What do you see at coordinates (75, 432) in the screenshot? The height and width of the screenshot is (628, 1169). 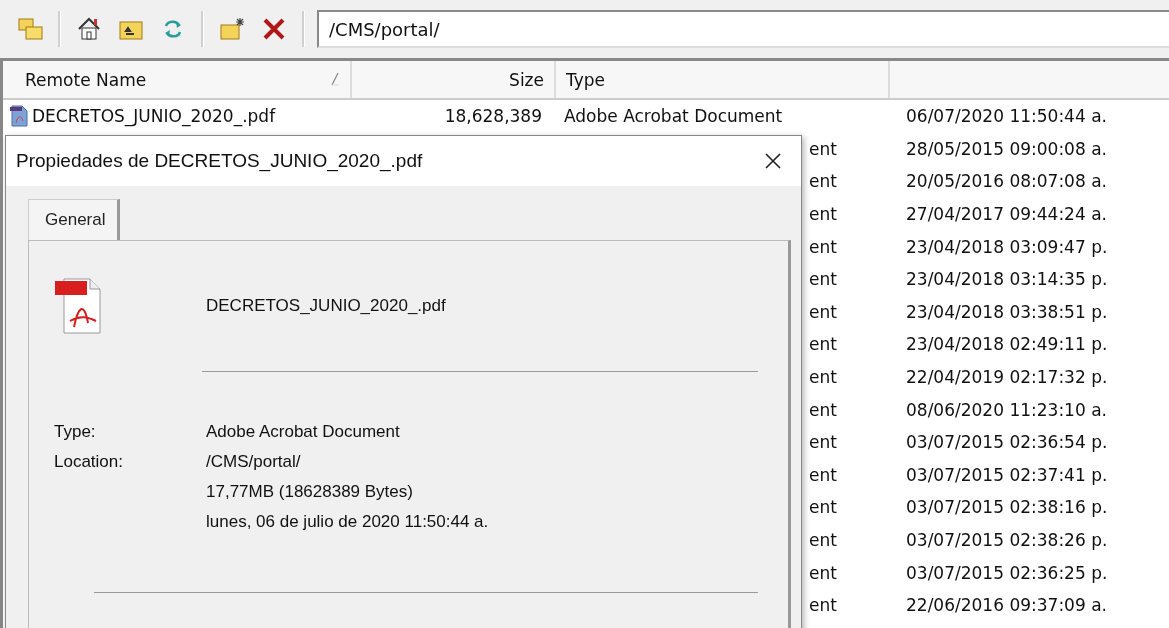 I see `property-label: Type:` at bounding box center [75, 432].